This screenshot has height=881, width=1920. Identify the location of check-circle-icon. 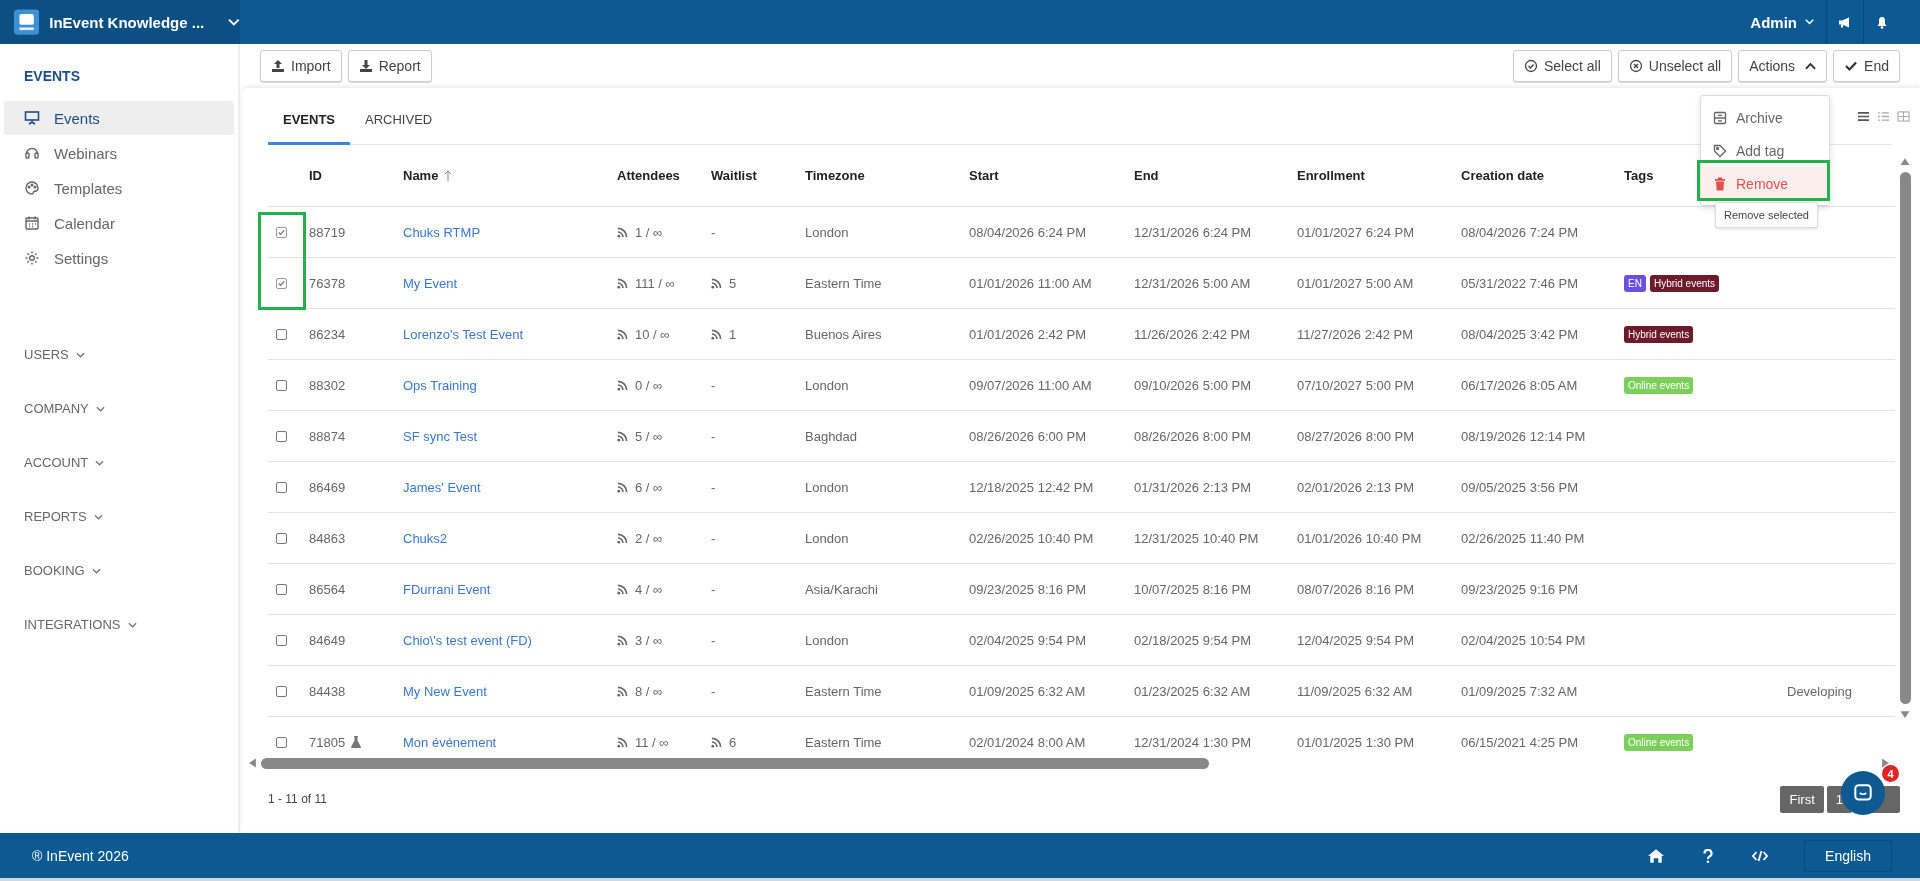
(1530, 66).